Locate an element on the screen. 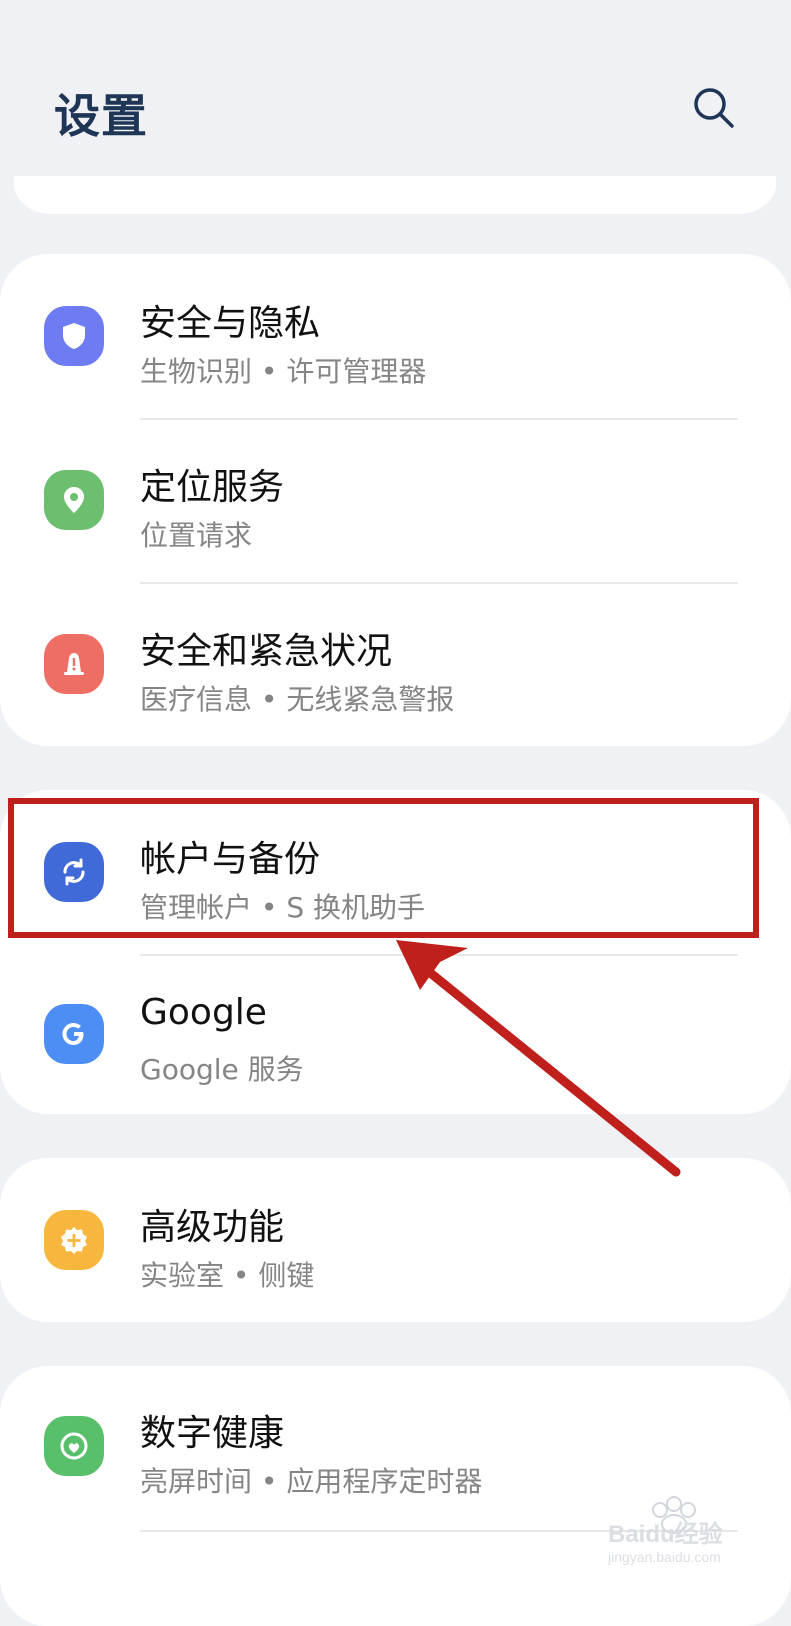  search-icon is located at coordinates (714, 108).